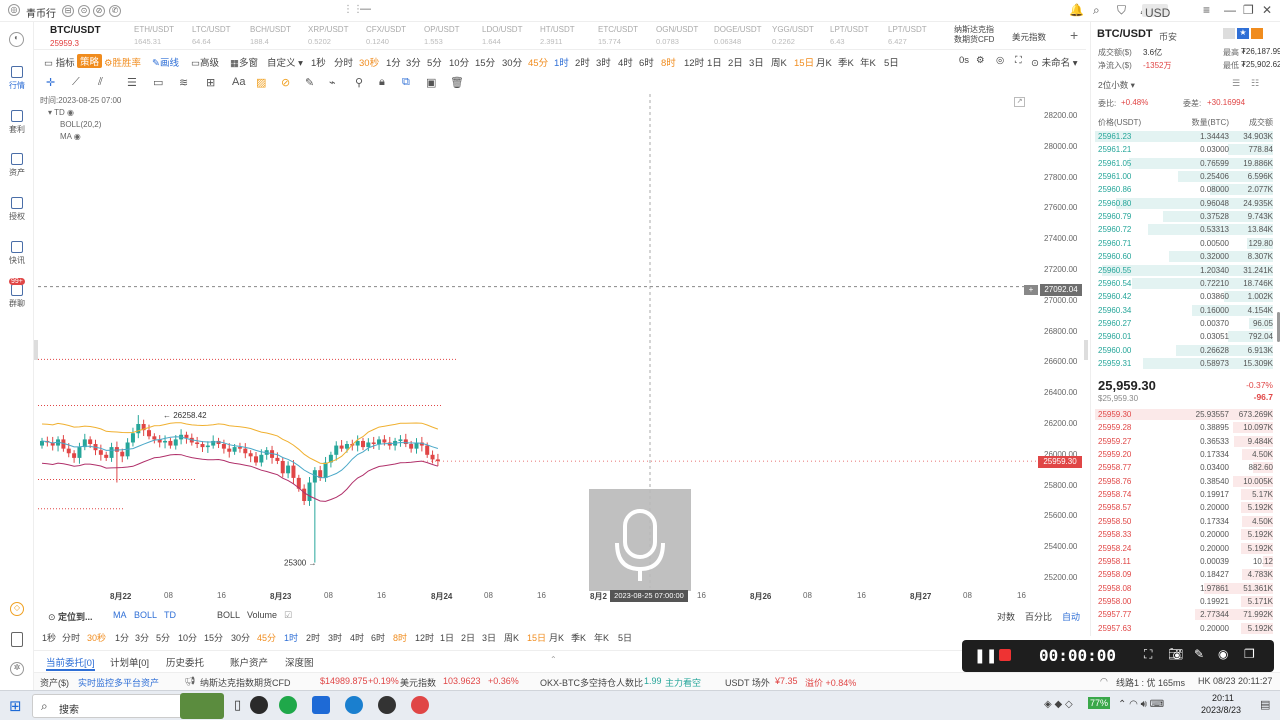 Image resolution: width=1280 pixels, height=720 pixels. What do you see at coordinates (1183, 628) in the screenshot?
I see `orderbook-row: 25957.63 0.20000 5.192K` at bounding box center [1183, 628].